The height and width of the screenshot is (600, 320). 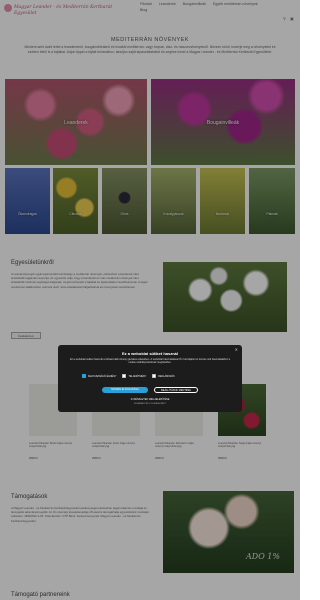 I want to click on checkbox-label: TELJESÍTMÉNY, so click(x=137, y=376).